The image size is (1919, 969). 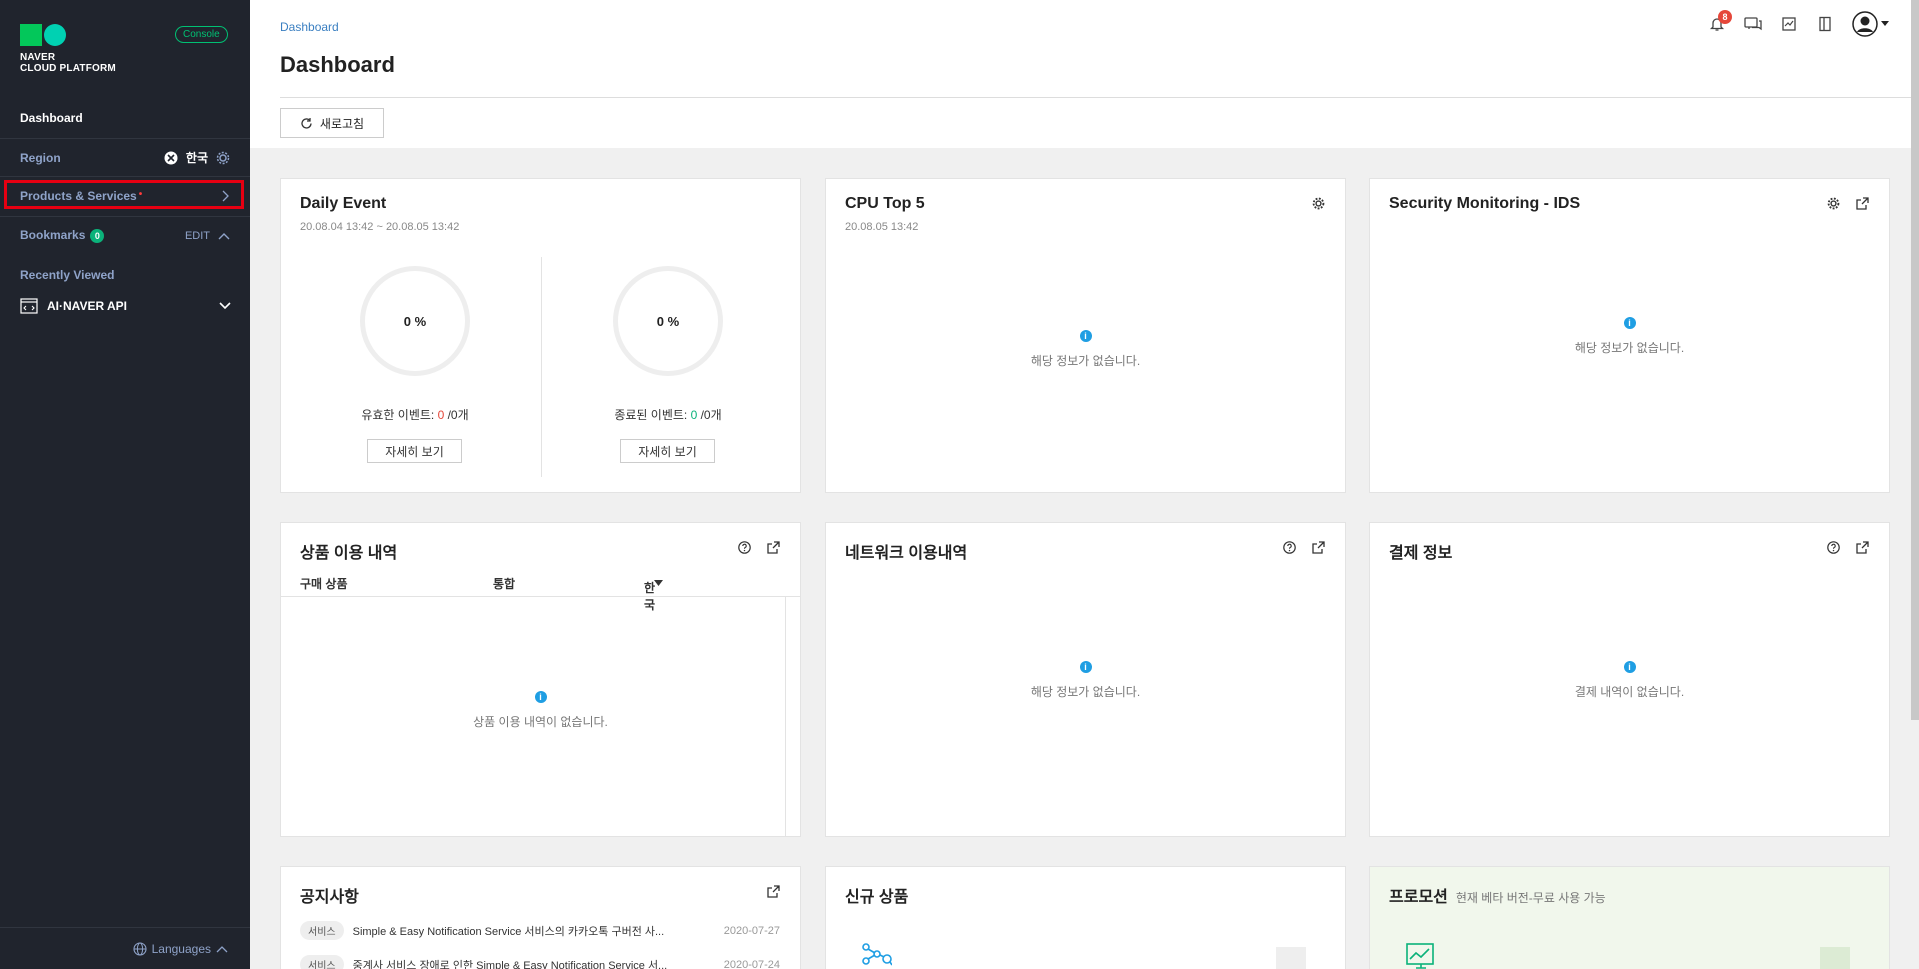 What do you see at coordinates (67, 275) in the screenshot?
I see `recently-viewed-label: Recently Viewed` at bounding box center [67, 275].